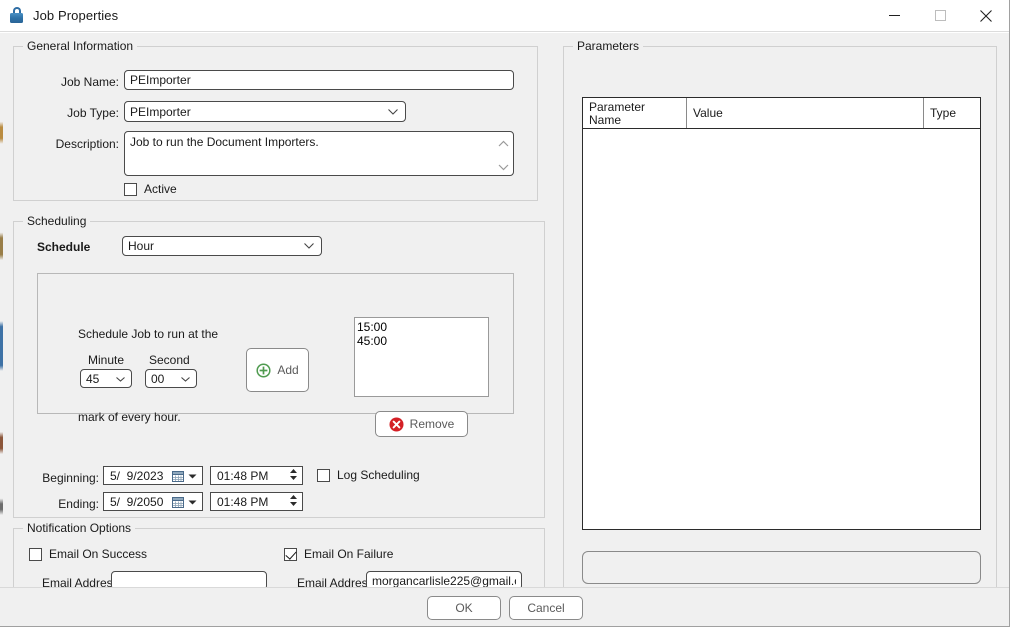 The height and width of the screenshot is (627, 1010). I want to click on window-controls, so click(940, 15).